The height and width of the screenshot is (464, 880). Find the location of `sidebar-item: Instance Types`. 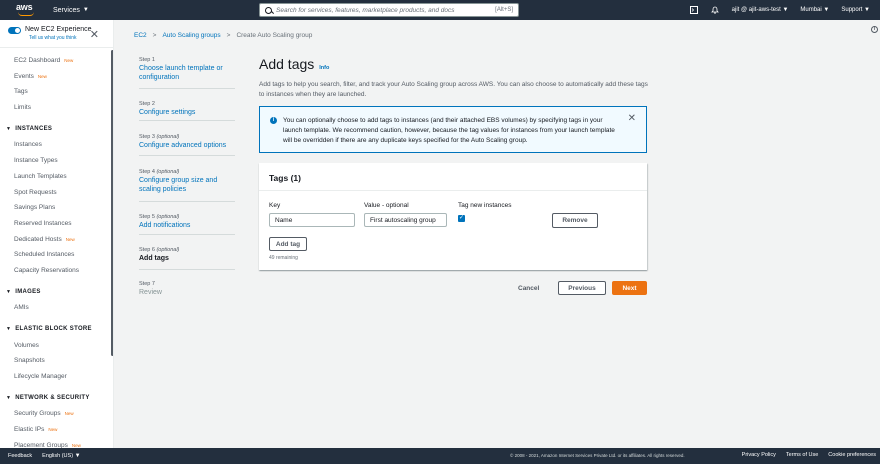

sidebar-item: Instance Types is located at coordinates (56, 161).